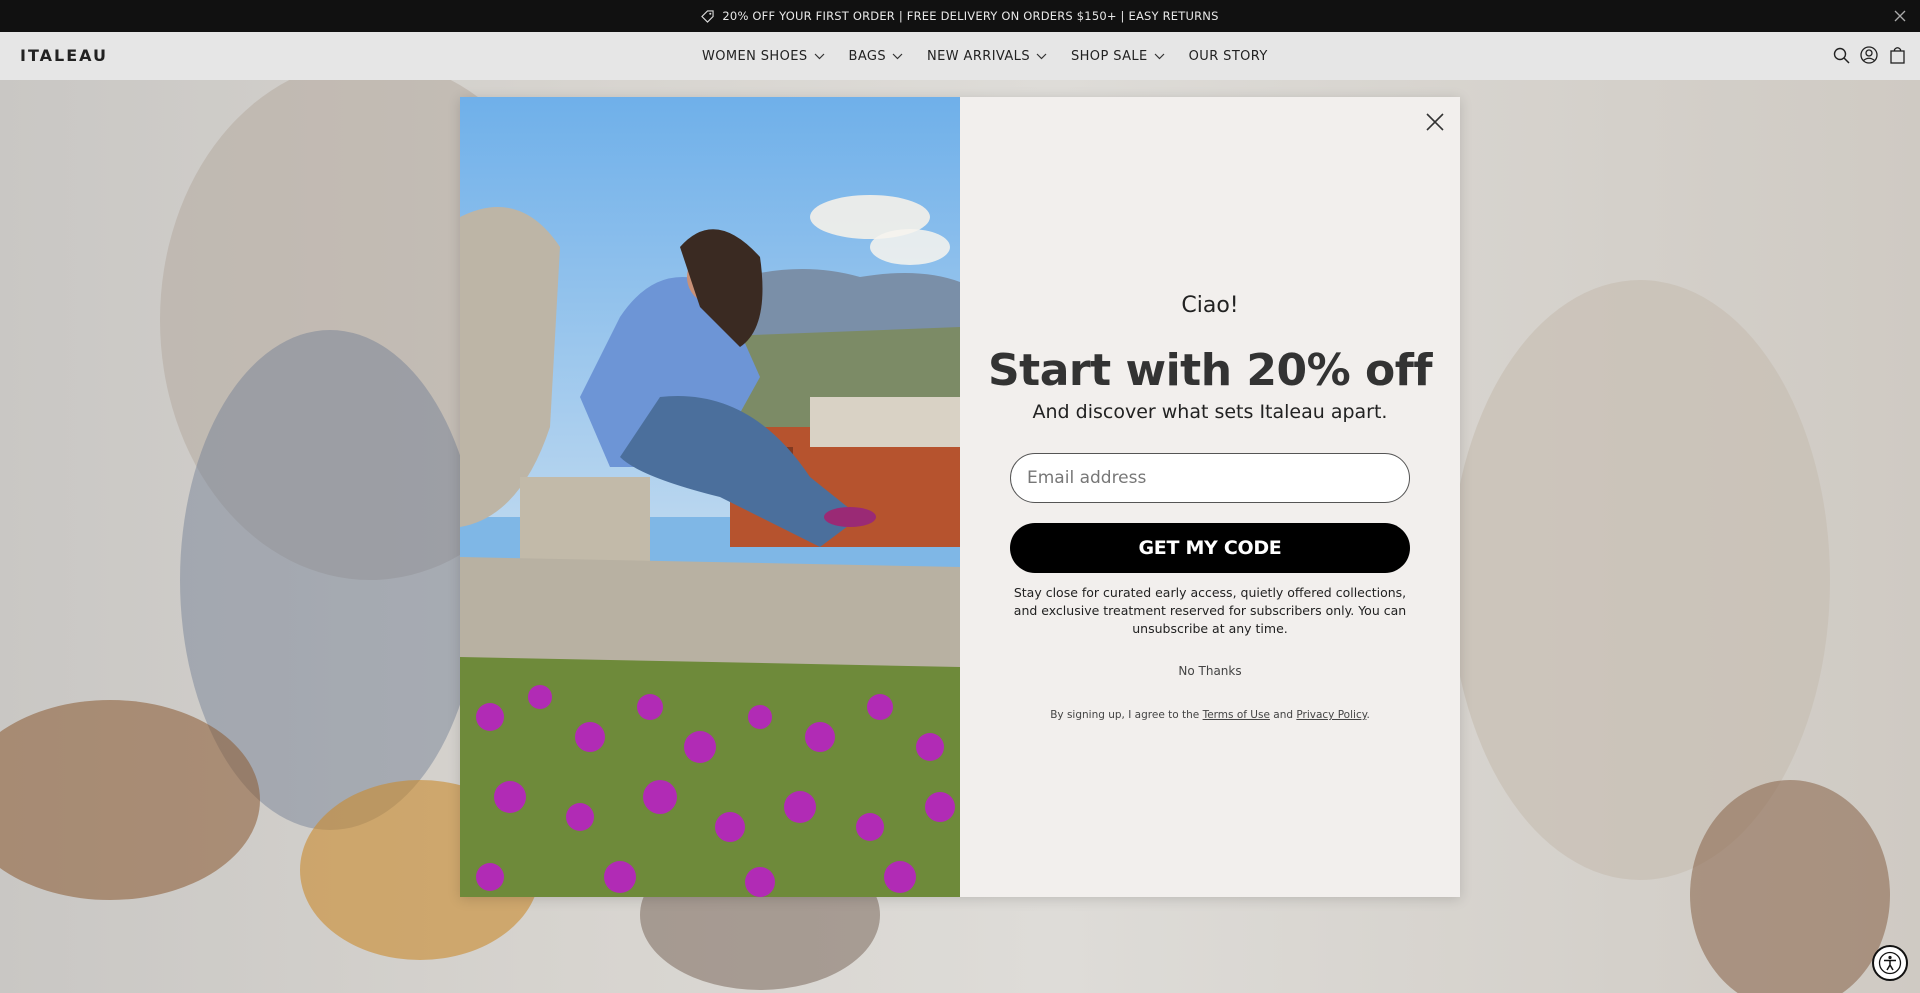 This screenshot has width=1920, height=993. I want to click on close-icon, so click(1900, 16).